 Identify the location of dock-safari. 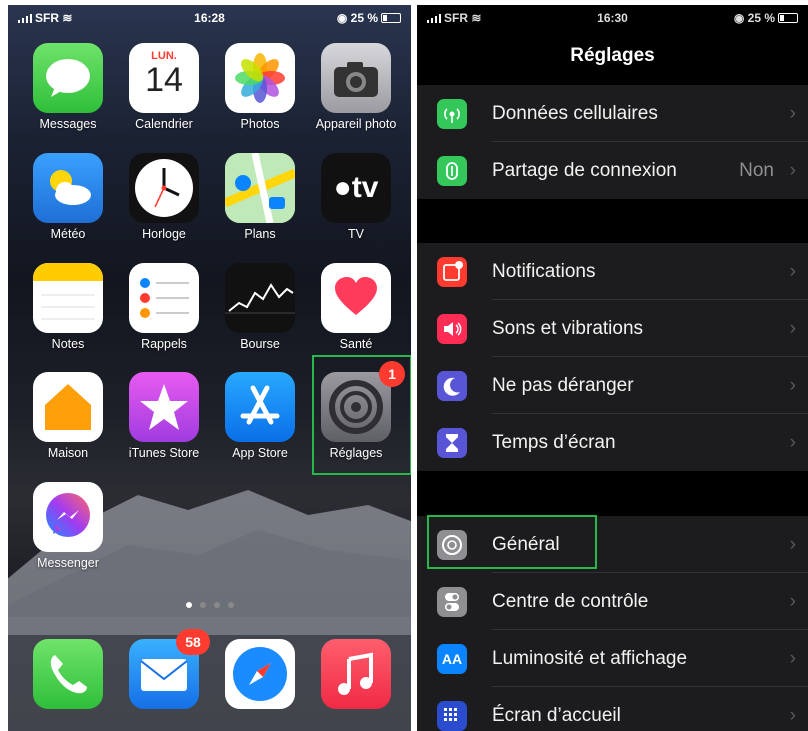
(260, 674).